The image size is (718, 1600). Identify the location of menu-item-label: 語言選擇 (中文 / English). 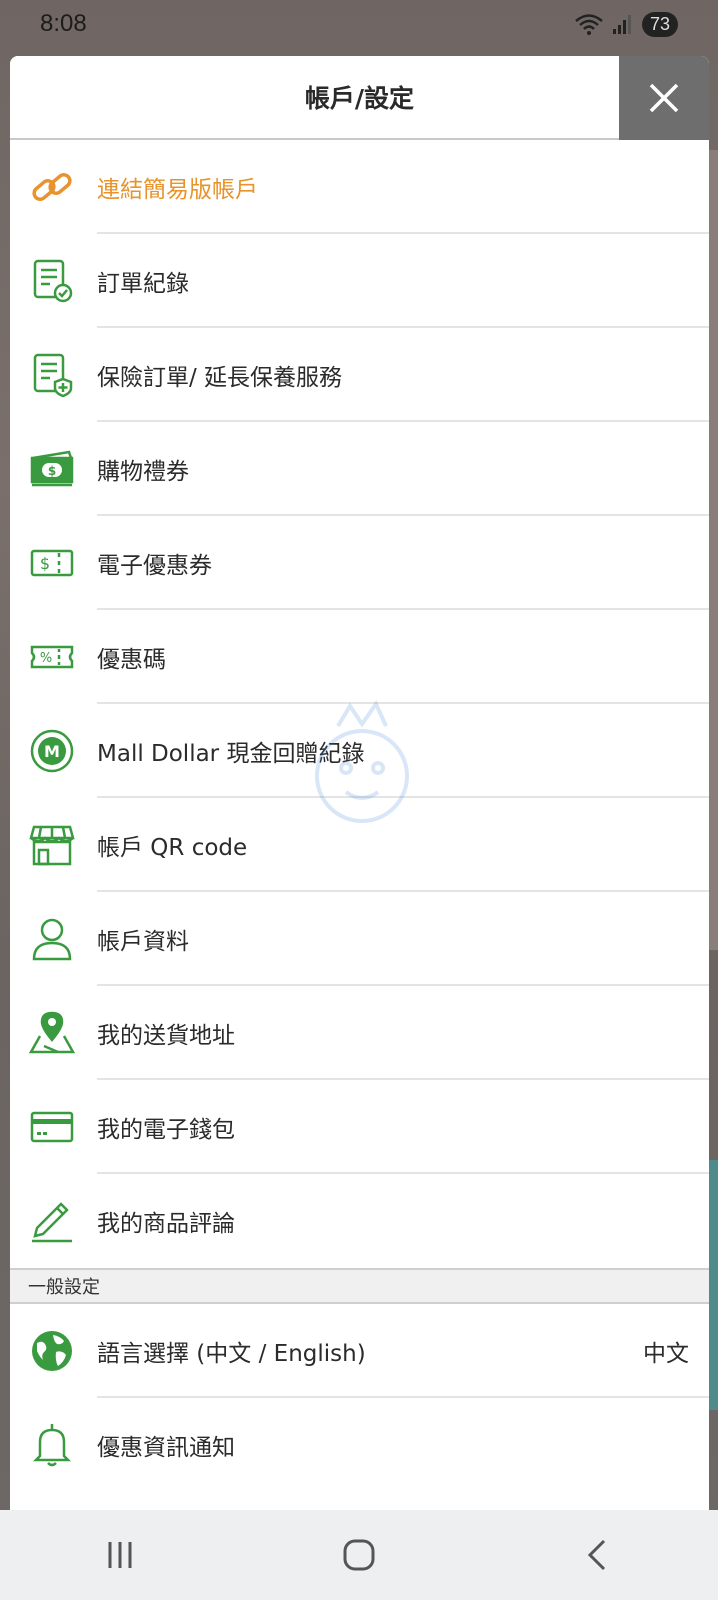
(231, 1354).